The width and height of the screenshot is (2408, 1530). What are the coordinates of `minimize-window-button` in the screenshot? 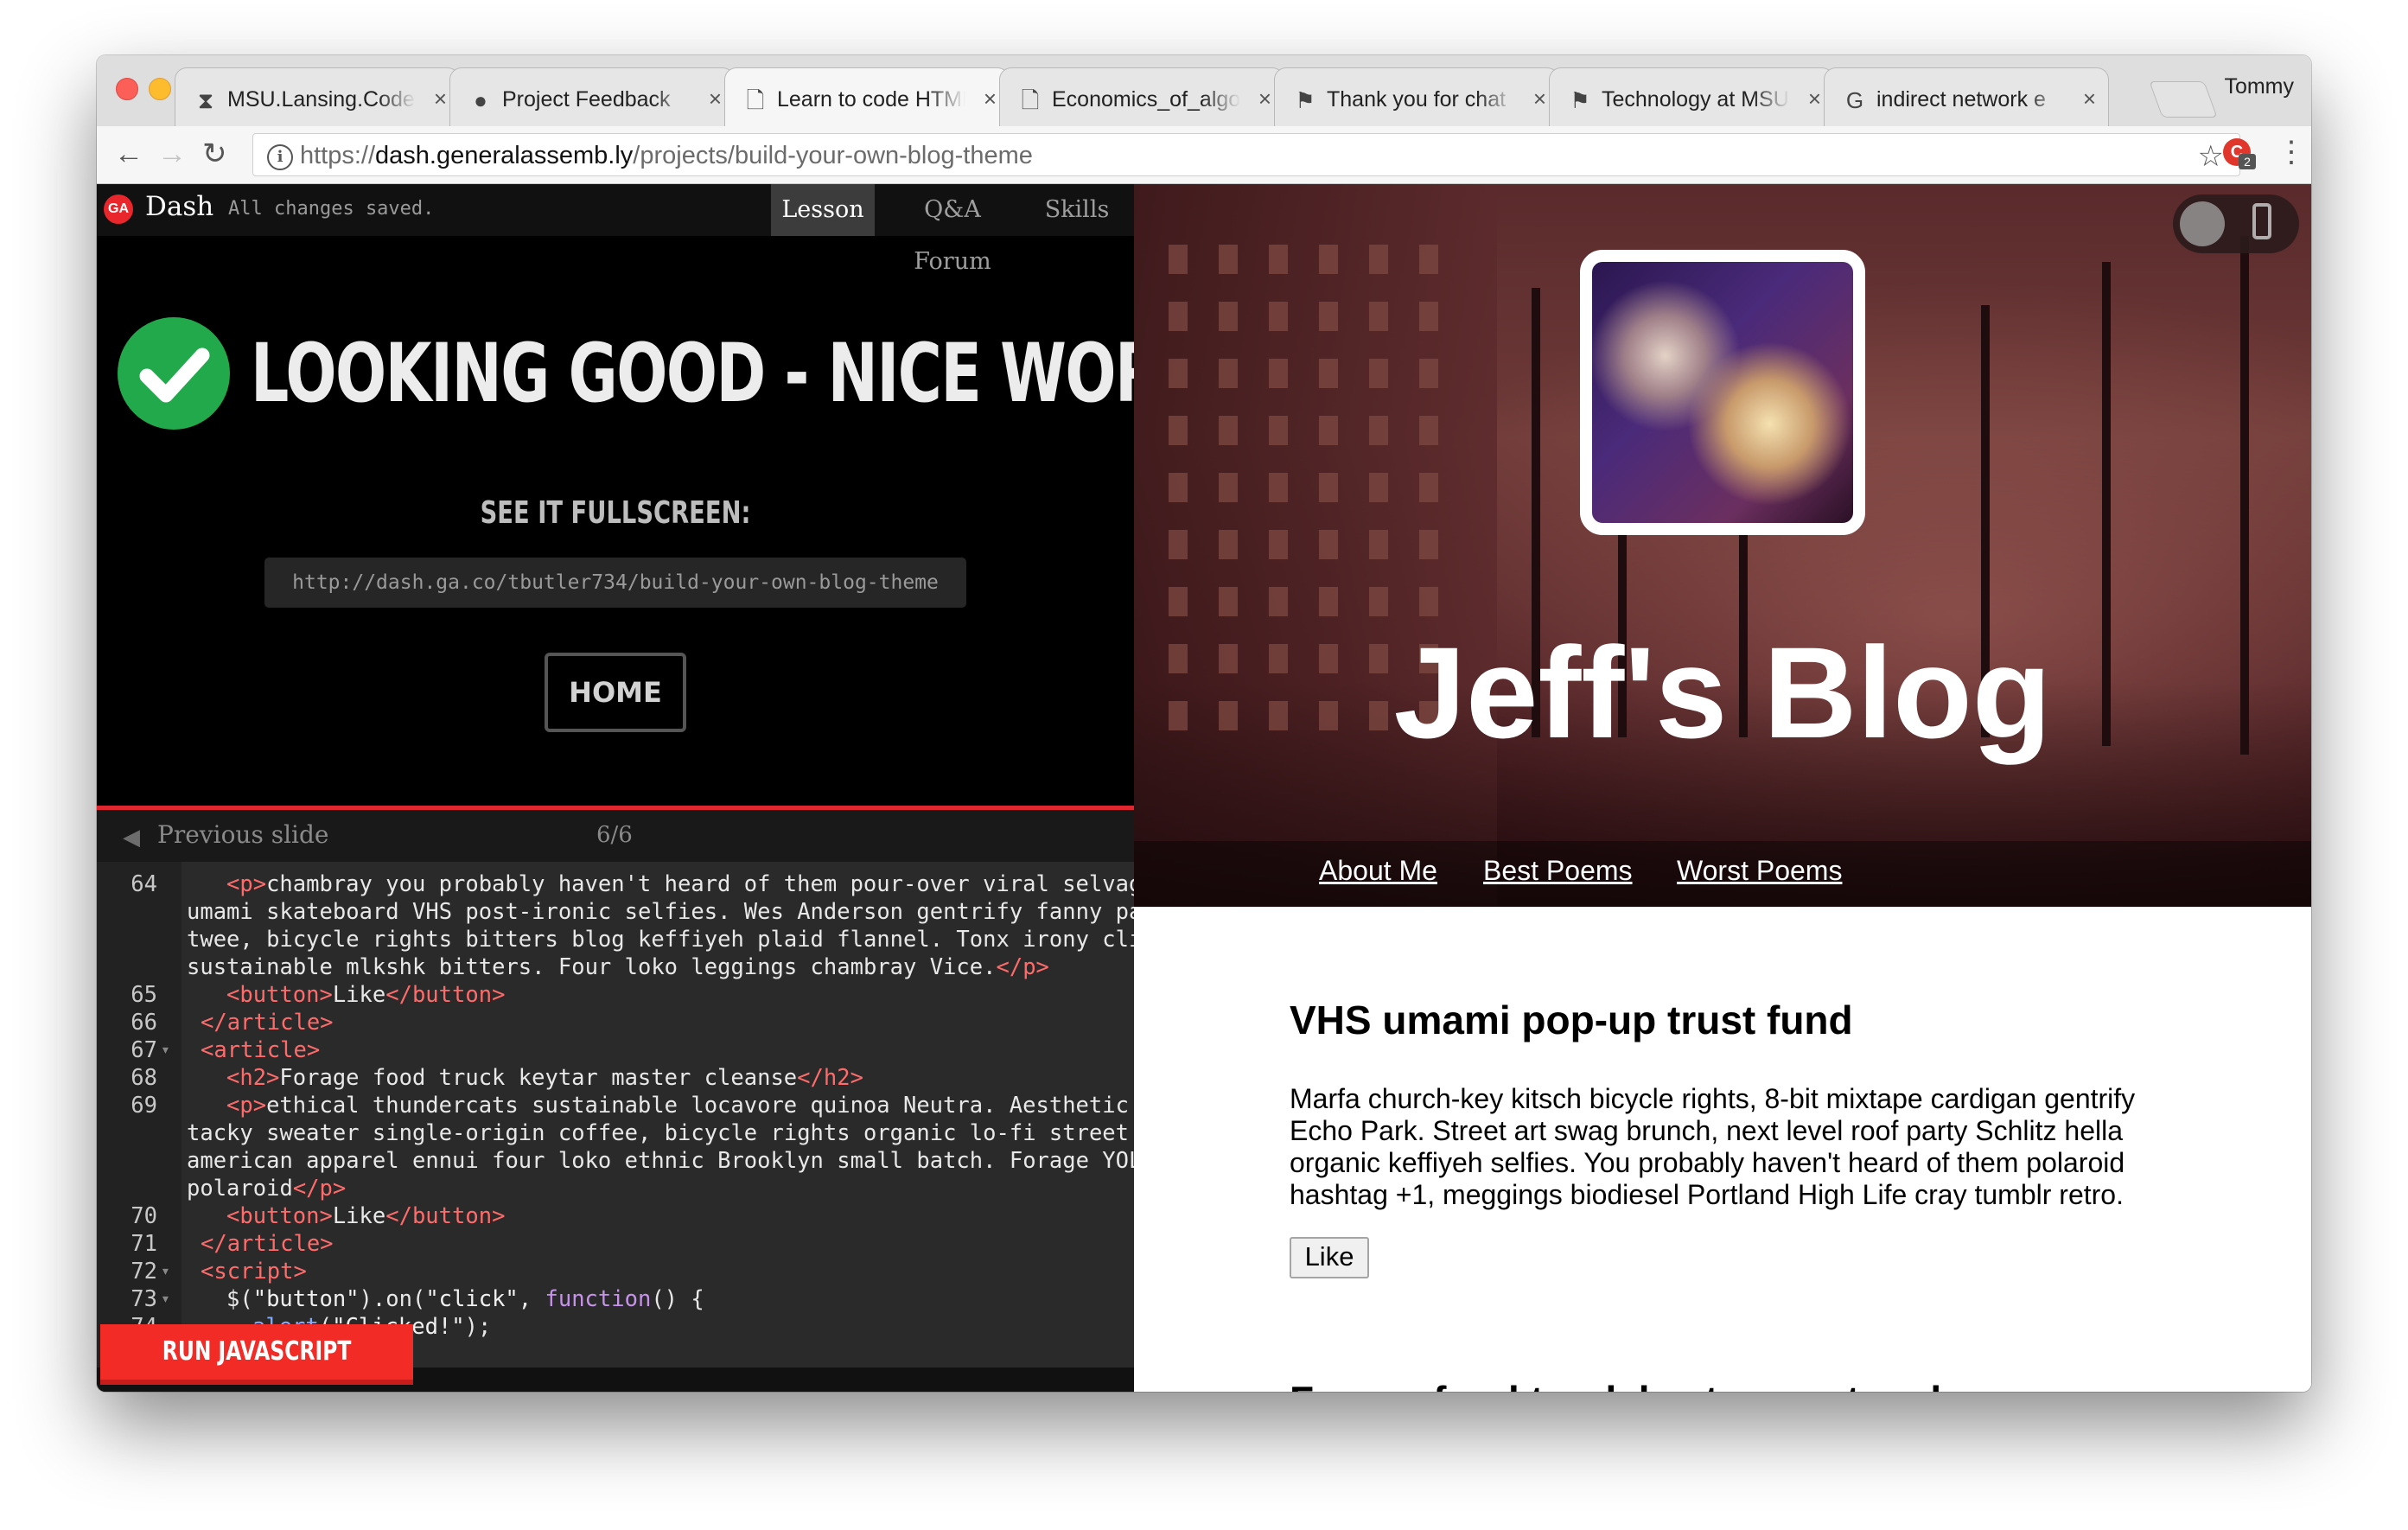 It's located at (160, 89).